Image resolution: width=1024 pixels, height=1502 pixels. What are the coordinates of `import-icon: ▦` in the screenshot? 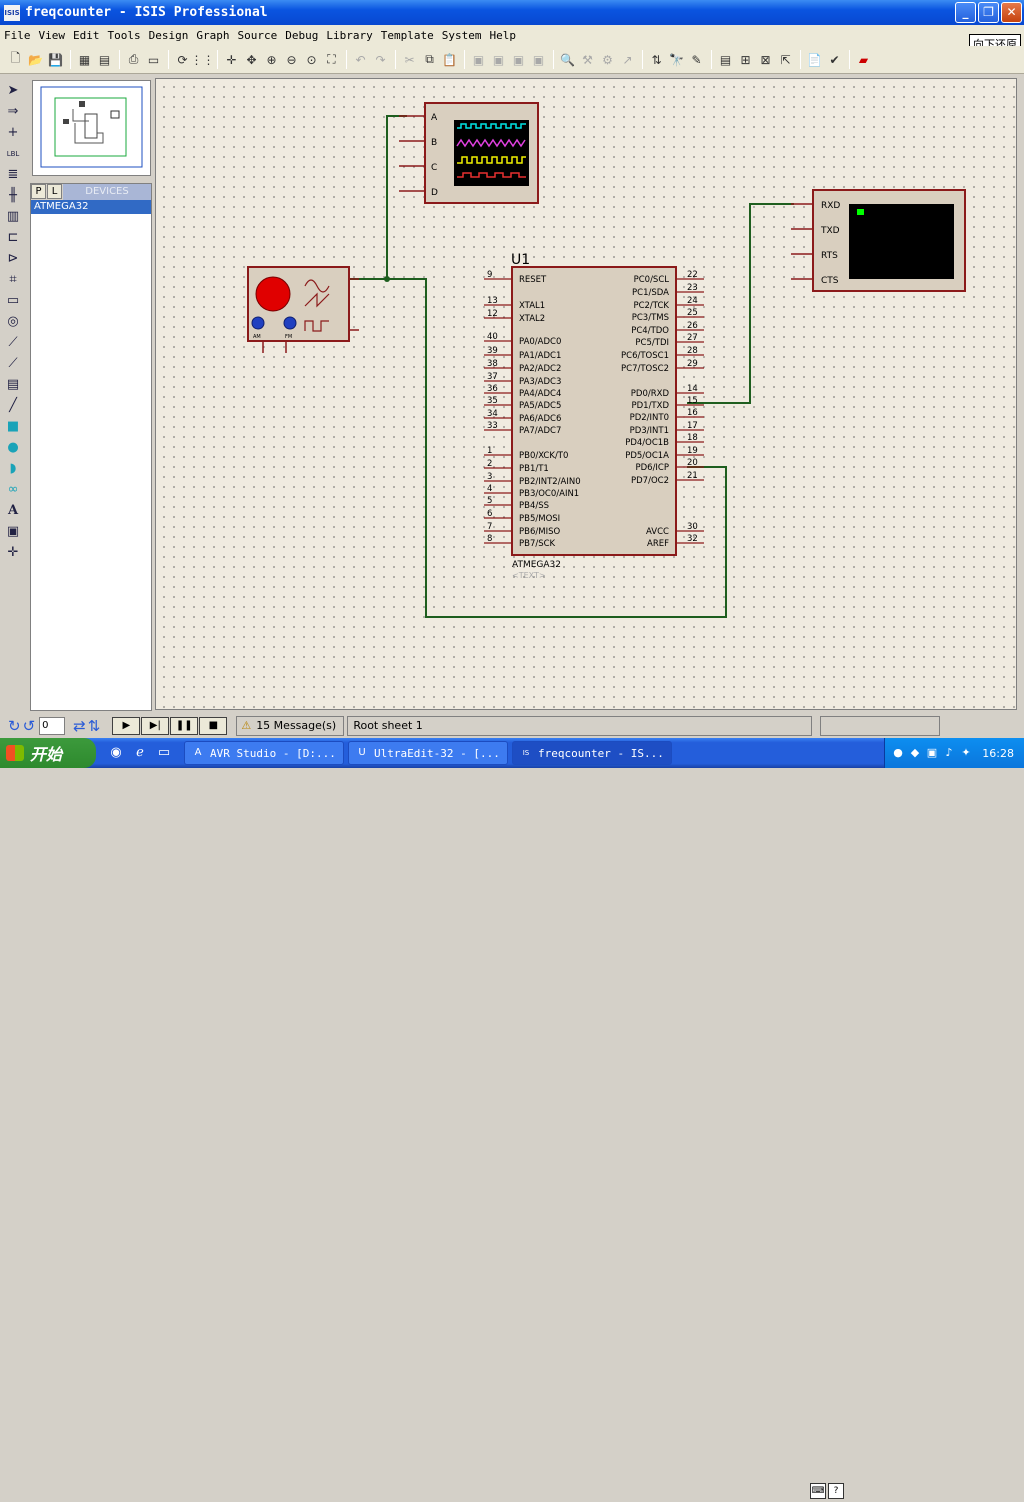 It's located at (84, 59).